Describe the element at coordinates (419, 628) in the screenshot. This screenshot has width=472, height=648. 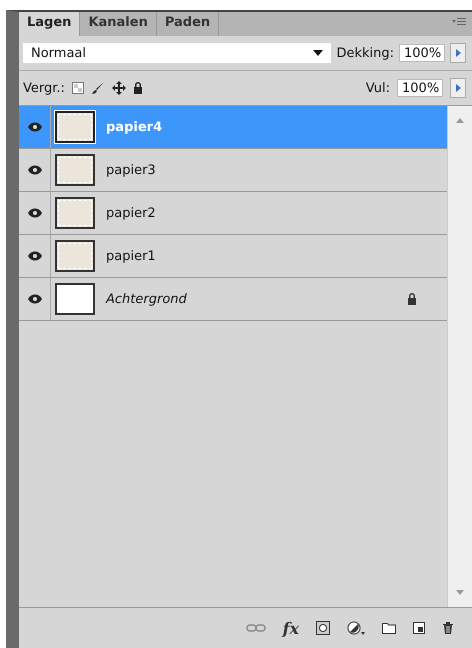
I see `new-layer-icon` at that location.